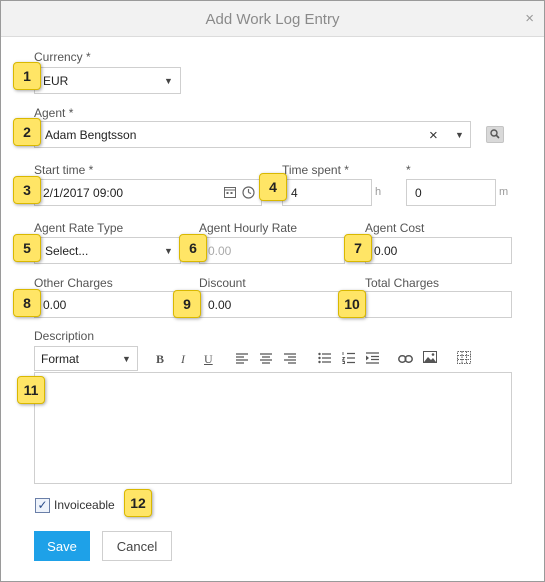 The image size is (545, 582). I want to click on total-charges-label: Total Charges, so click(402, 283).